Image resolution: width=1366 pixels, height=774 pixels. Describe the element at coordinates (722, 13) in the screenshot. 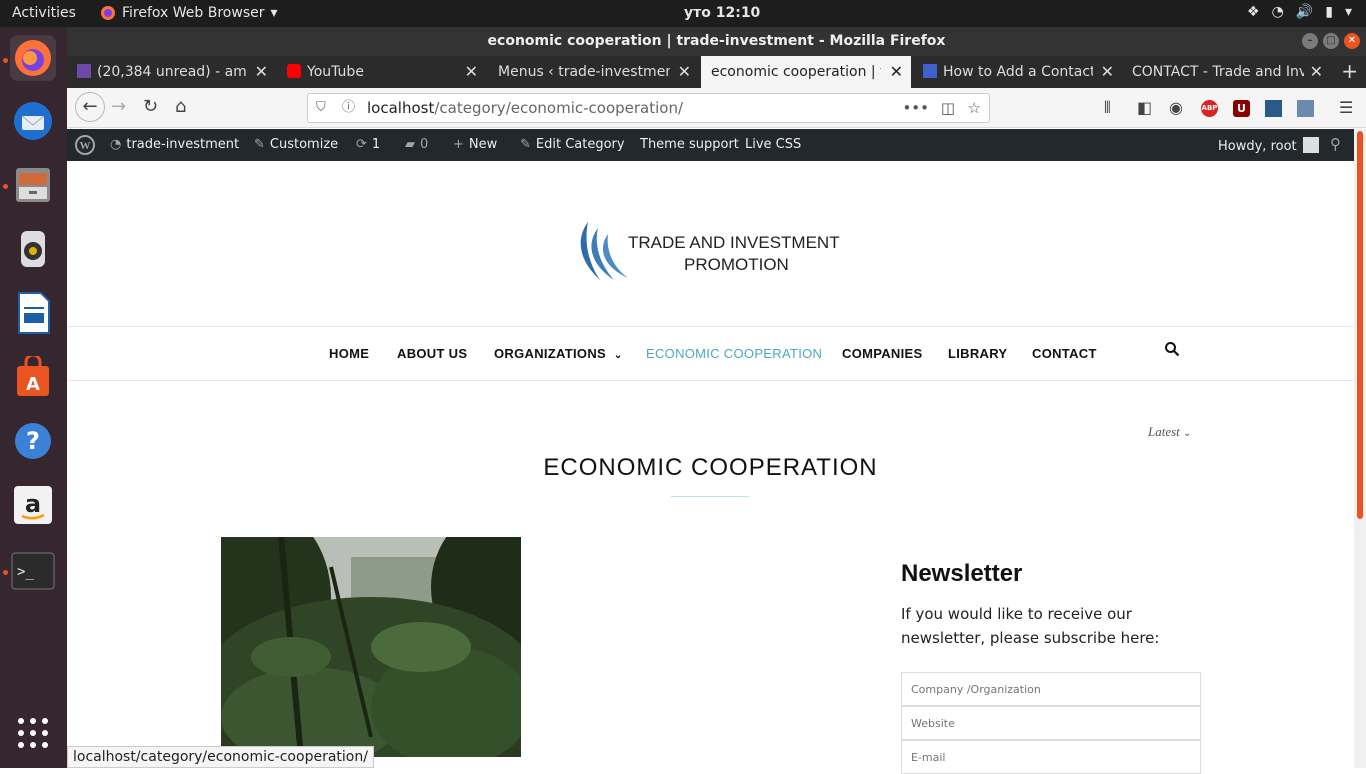

I see `clock: уто 12:10` at that location.